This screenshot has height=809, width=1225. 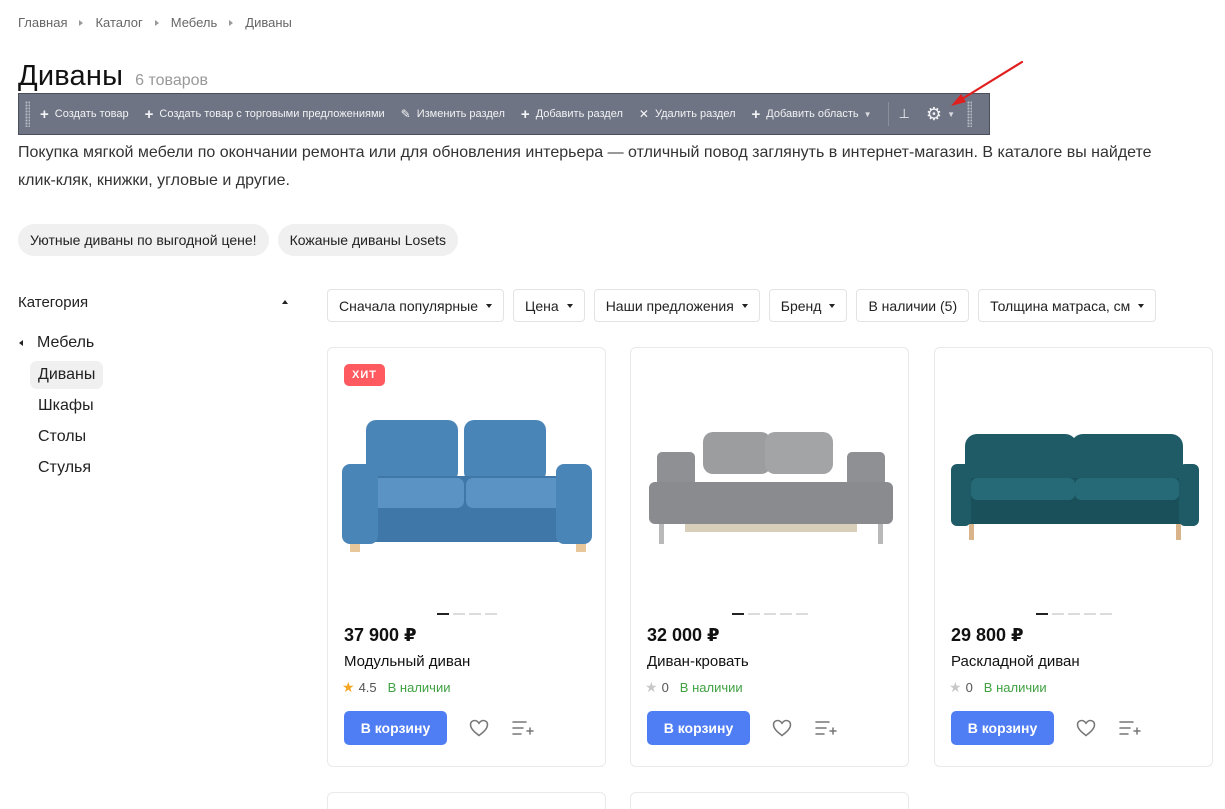 I want to click on in-stock-filter-label: В наличии (5), so click(x=913, y=305).